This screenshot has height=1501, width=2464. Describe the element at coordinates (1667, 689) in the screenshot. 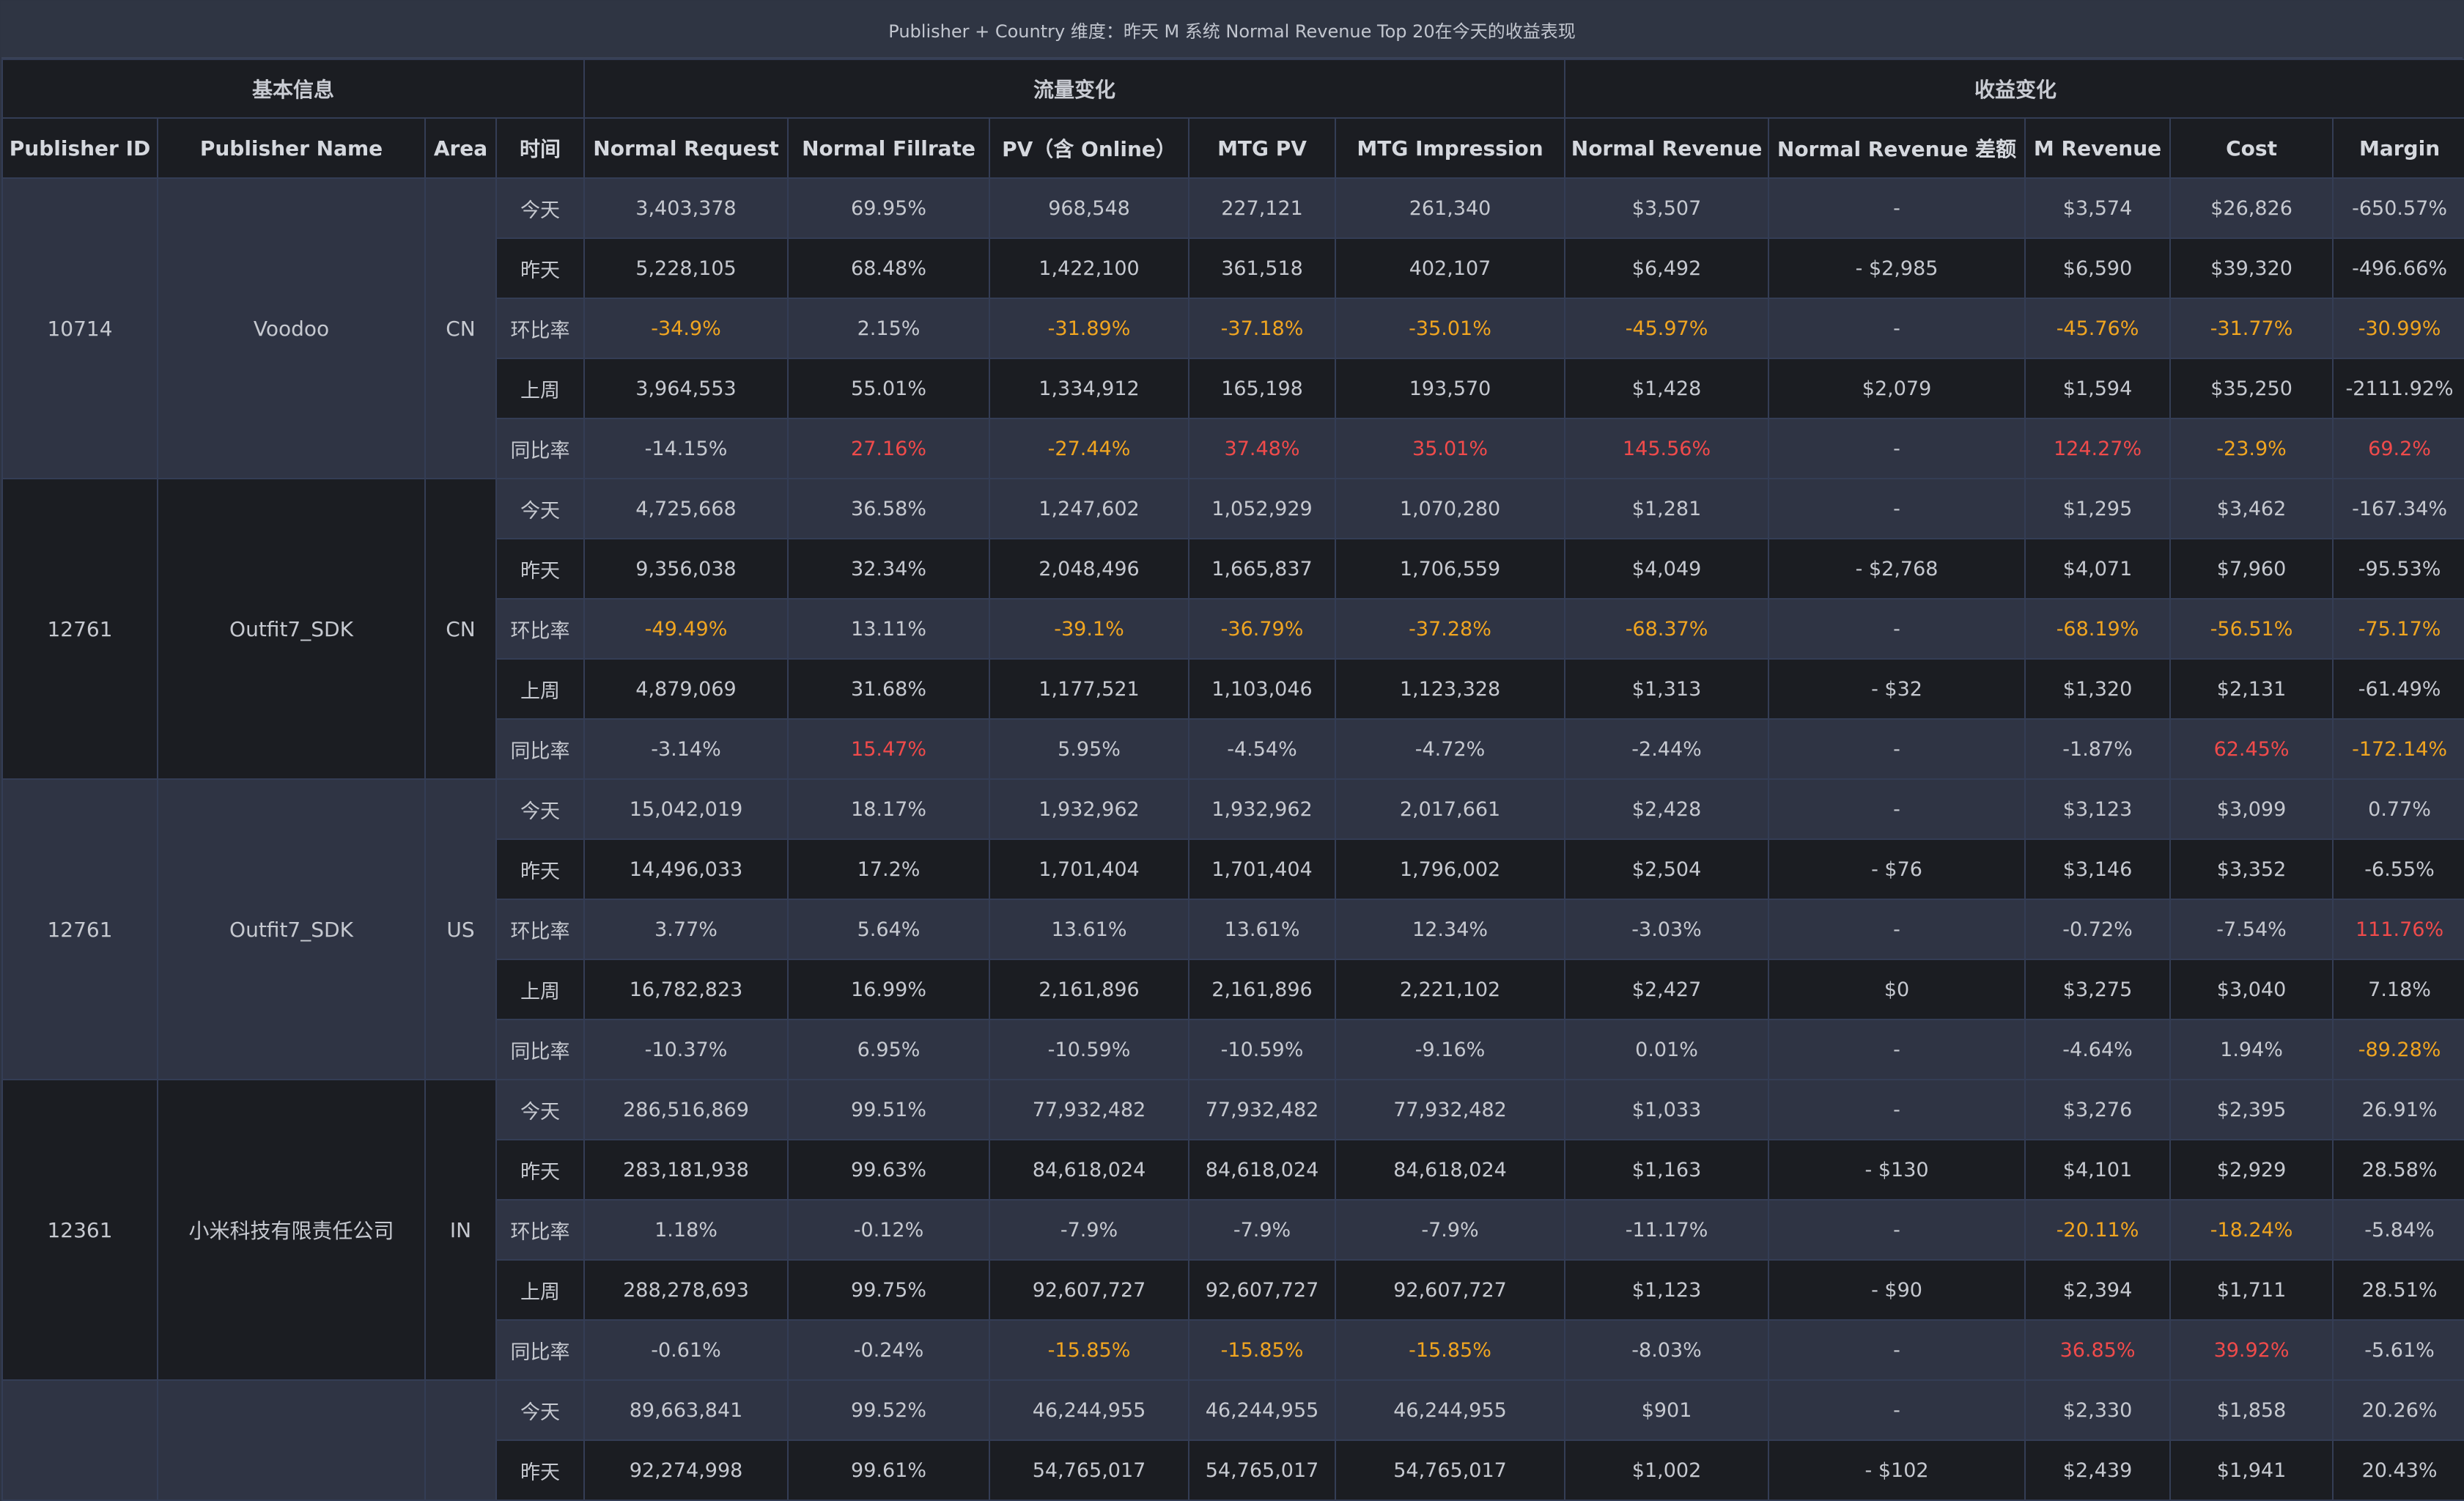

I see `normal-revenue-cell: $1,313` at that location.